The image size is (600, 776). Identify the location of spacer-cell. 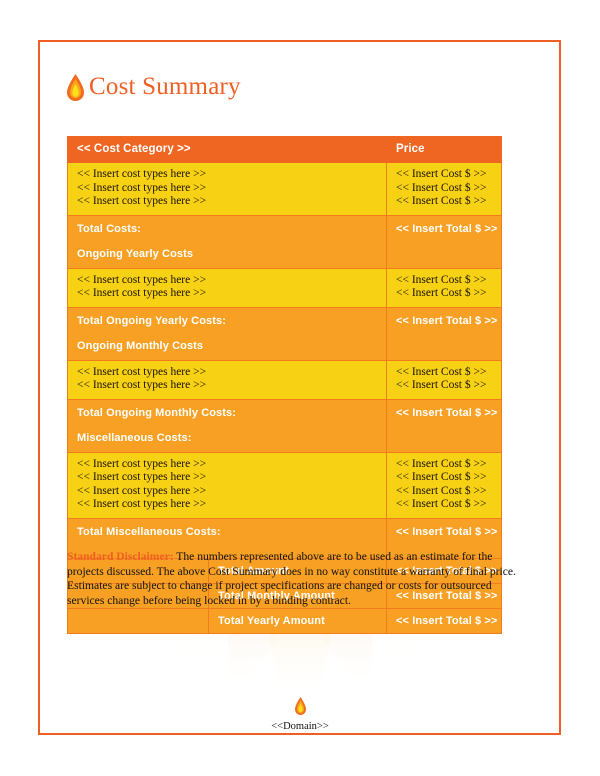
(138, 620).